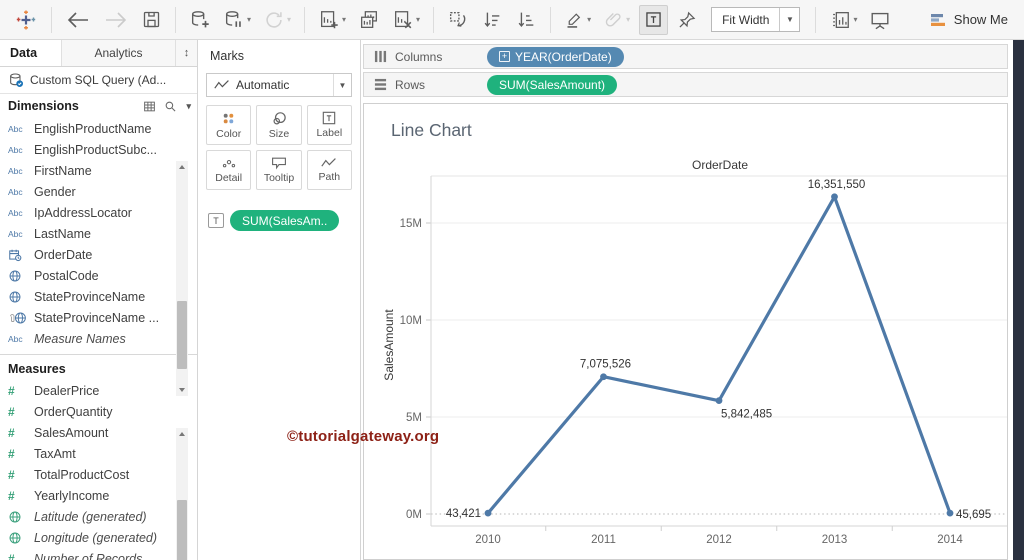 This screenshot has width=1024, height=560. Describe the element at coordinates (458, 20) in the screenshot. I see `swap-rows-columns-button` at that location.